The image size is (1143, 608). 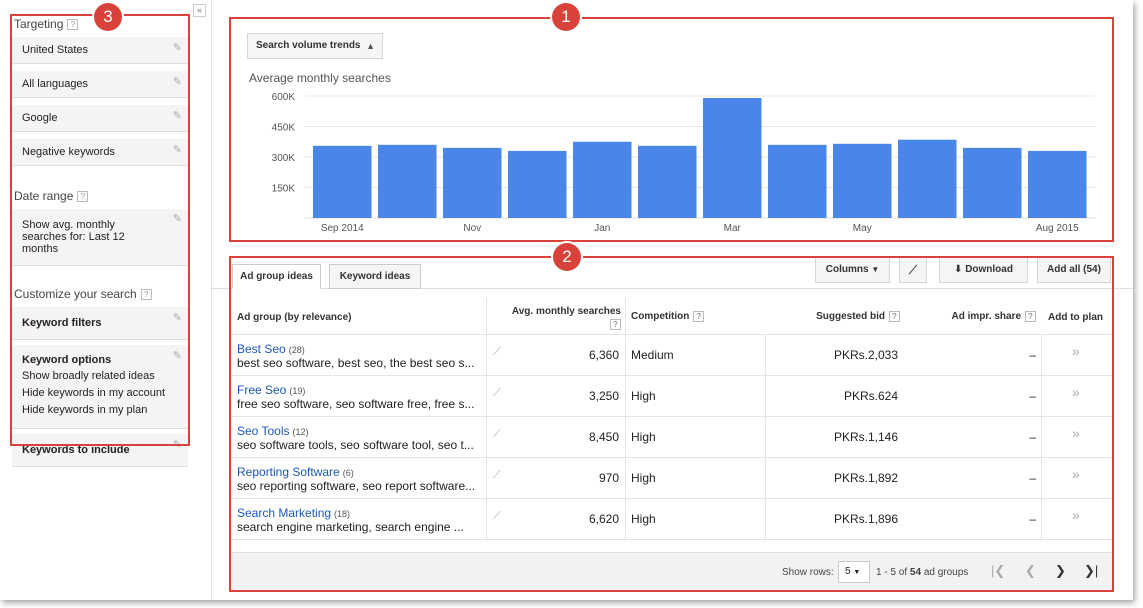 I want to click on keyword-option-item: Show broadly related ideas, so click(x=88, y=376).